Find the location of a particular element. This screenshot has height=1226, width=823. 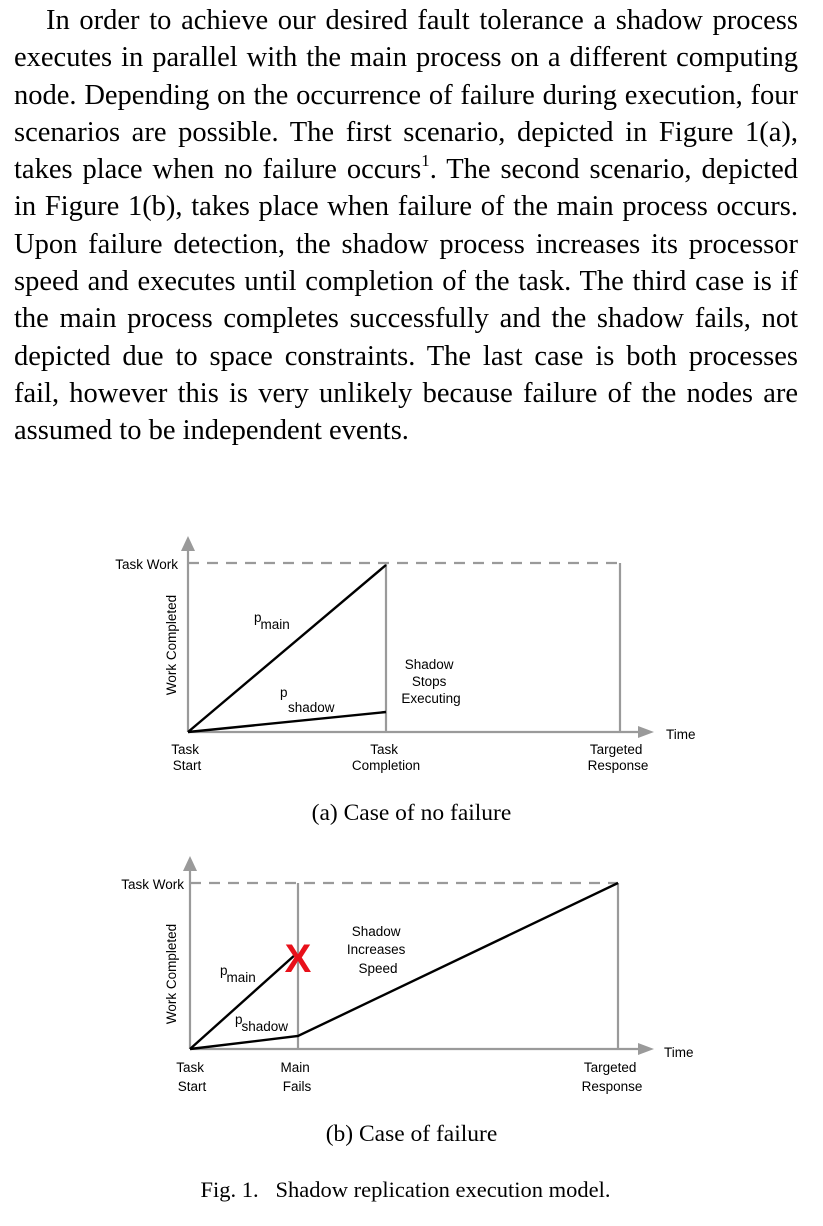

fig-a-caption: (a) Case of no failure is located at coordinates (411, 813).